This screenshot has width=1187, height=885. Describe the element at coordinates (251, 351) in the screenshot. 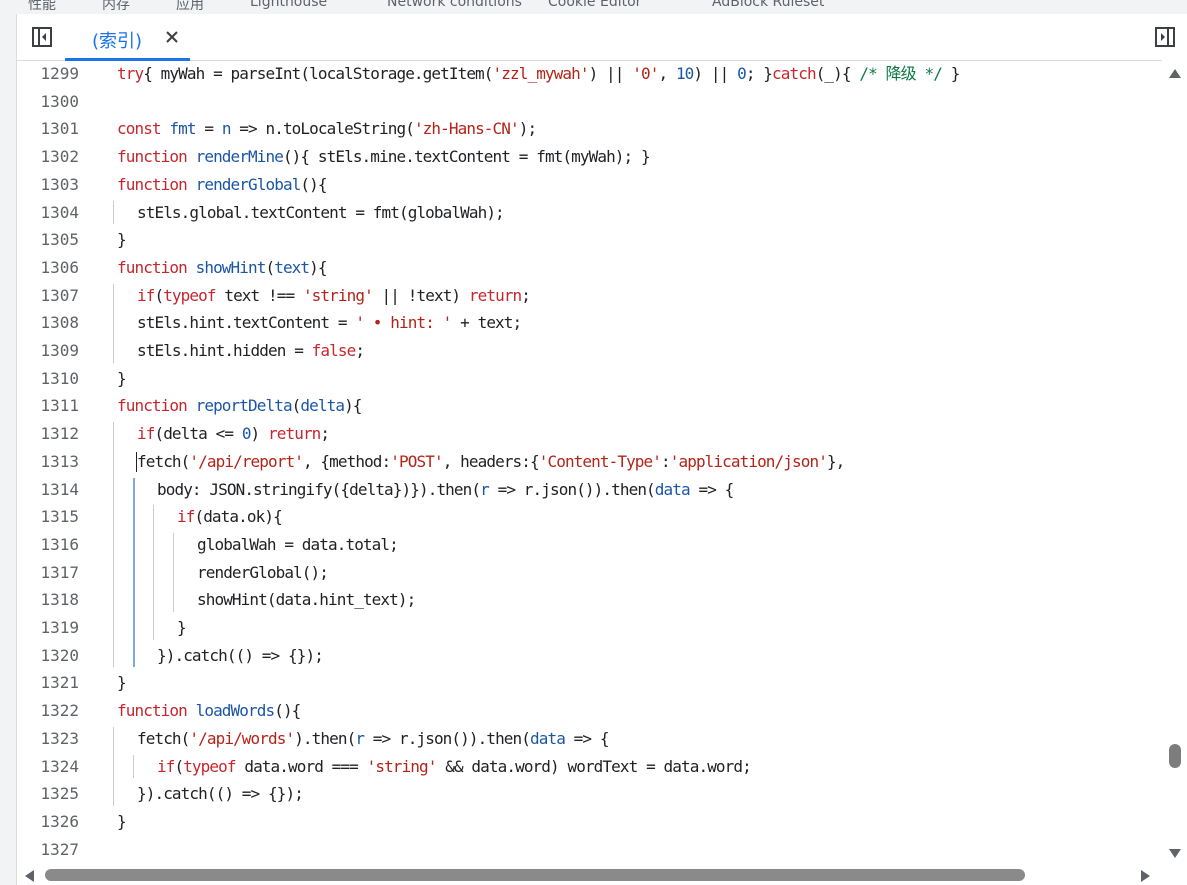

I see `code-text: stEls.hint.hidden = false;` at that location.